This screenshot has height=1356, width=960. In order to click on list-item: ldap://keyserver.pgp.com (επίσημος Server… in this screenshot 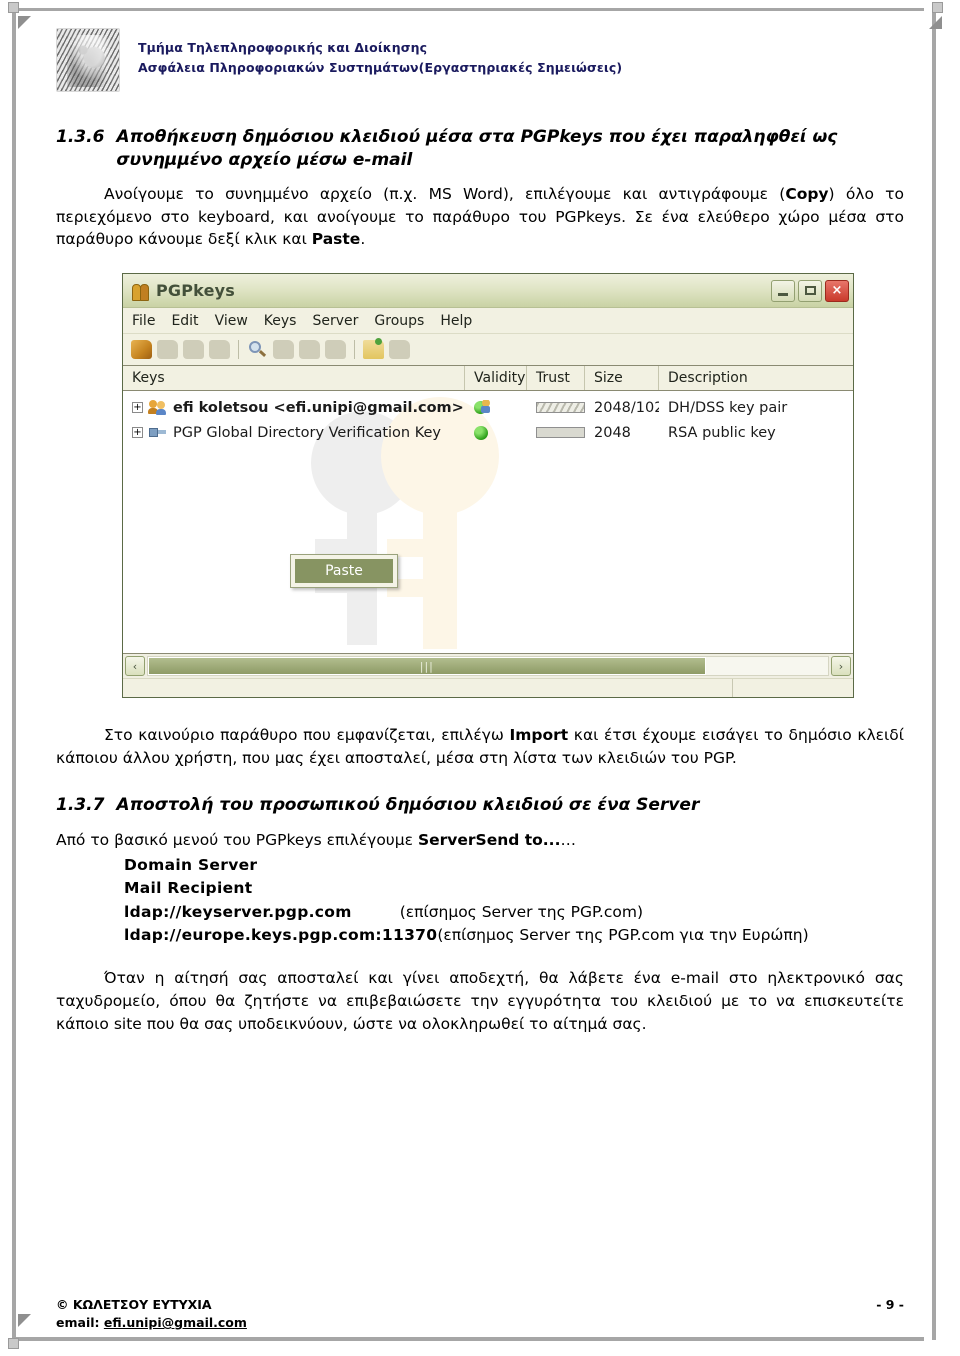, I will do `click(514, 912)`.